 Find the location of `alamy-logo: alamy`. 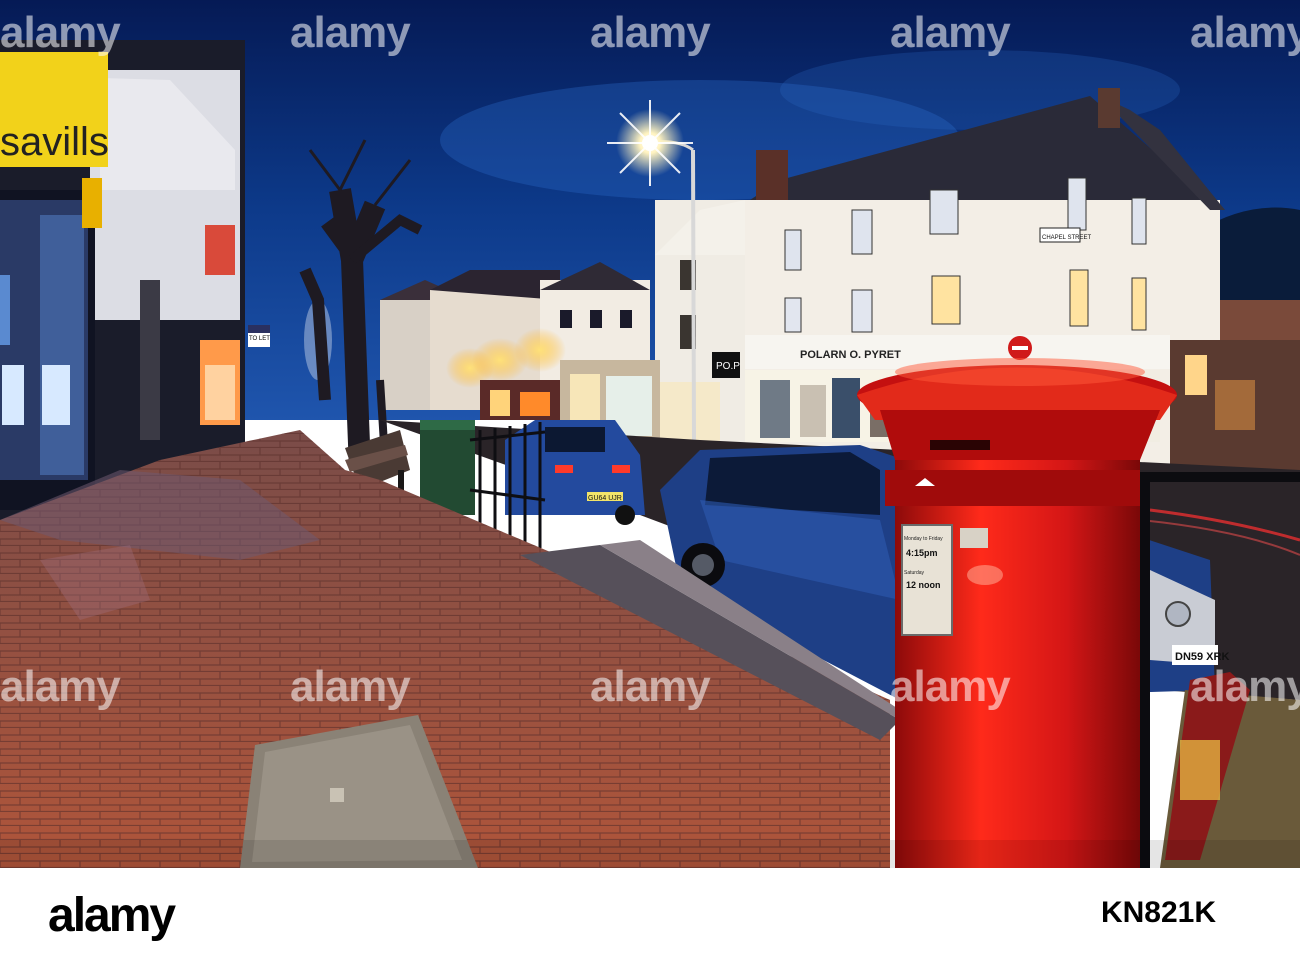

alamy-logo: alamy is located at coordinates (112, 915).